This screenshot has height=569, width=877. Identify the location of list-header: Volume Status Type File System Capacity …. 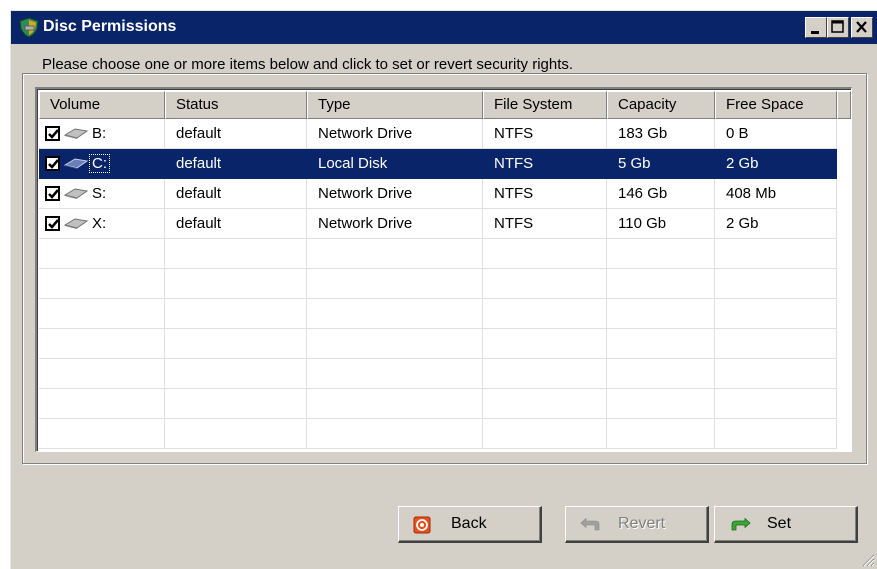
(445, 105).